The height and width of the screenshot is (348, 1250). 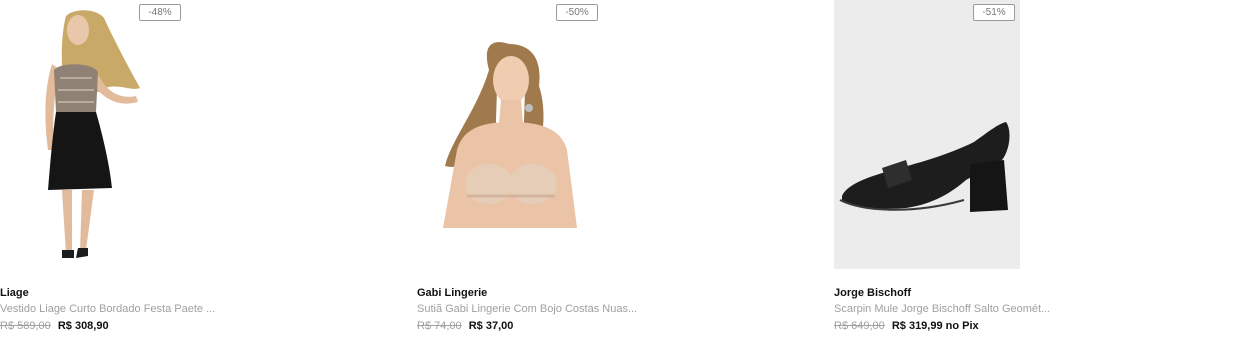 I want to click on dress-model-image, so click(x=93, y=134).